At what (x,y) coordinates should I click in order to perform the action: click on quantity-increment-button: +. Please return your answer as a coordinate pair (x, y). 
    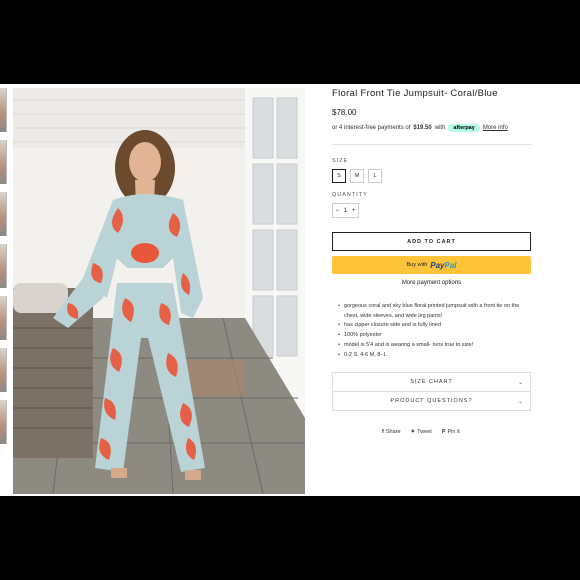
    Looking at the image, I should click on (354, 211).